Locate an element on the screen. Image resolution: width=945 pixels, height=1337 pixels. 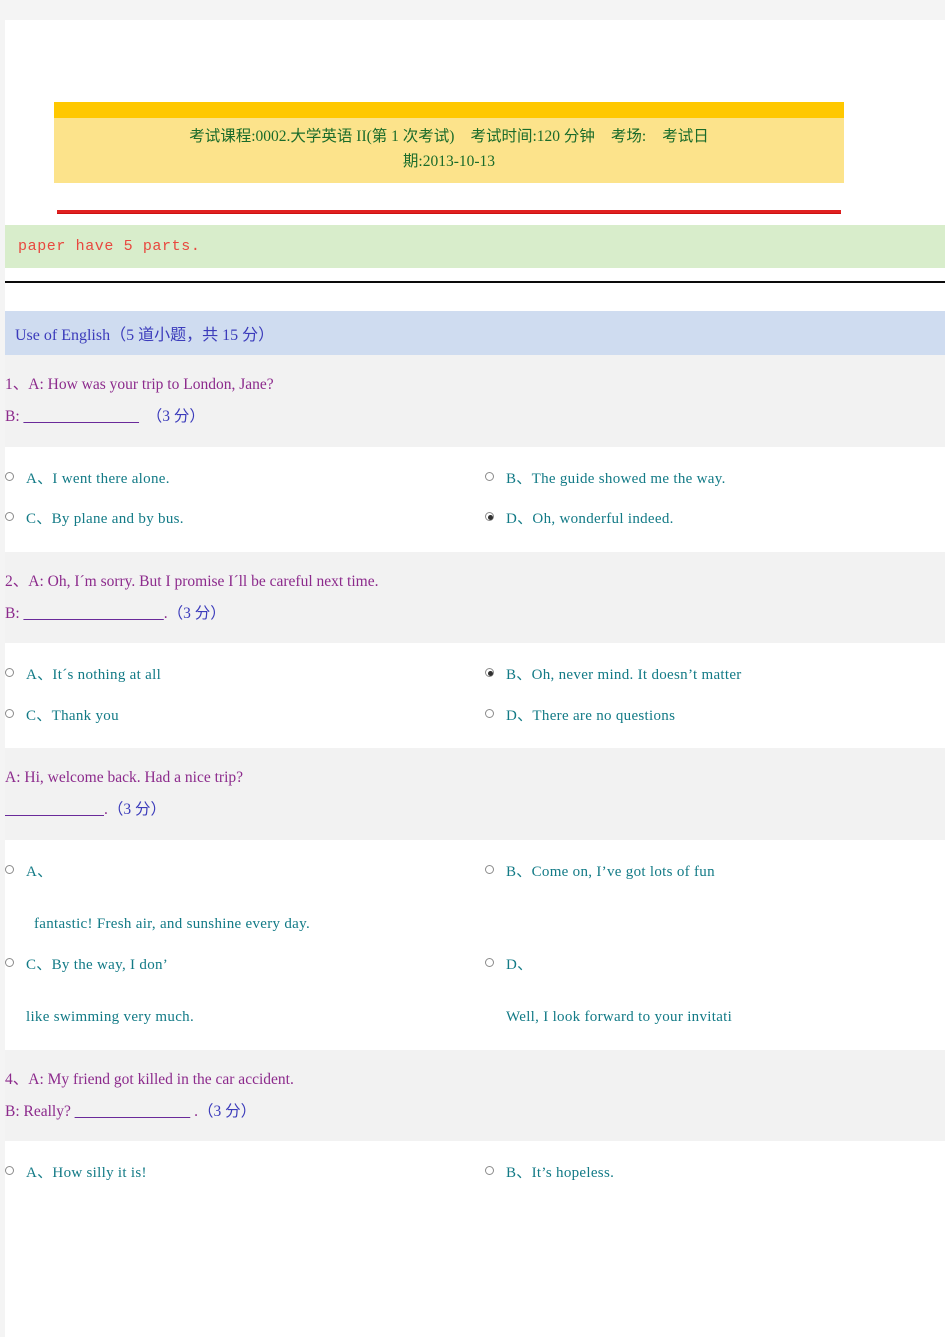
question-stem-line2: B: Really? ______________ .（3 分） is located at coordinates (475, 1112).